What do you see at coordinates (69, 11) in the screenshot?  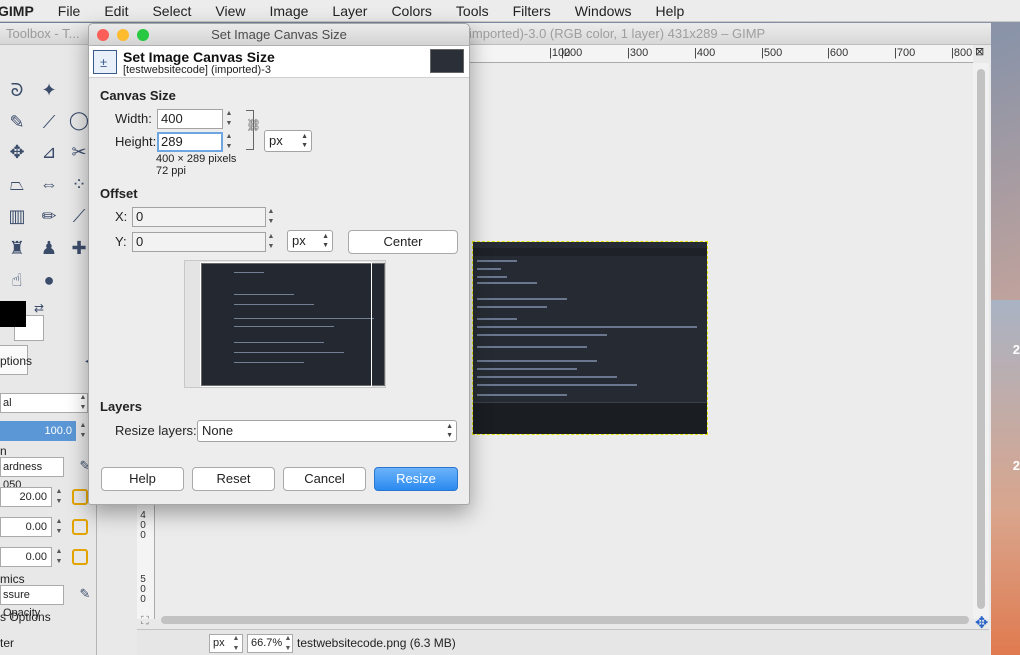 I see `menu-file: File` at bounding box center [69, 11].